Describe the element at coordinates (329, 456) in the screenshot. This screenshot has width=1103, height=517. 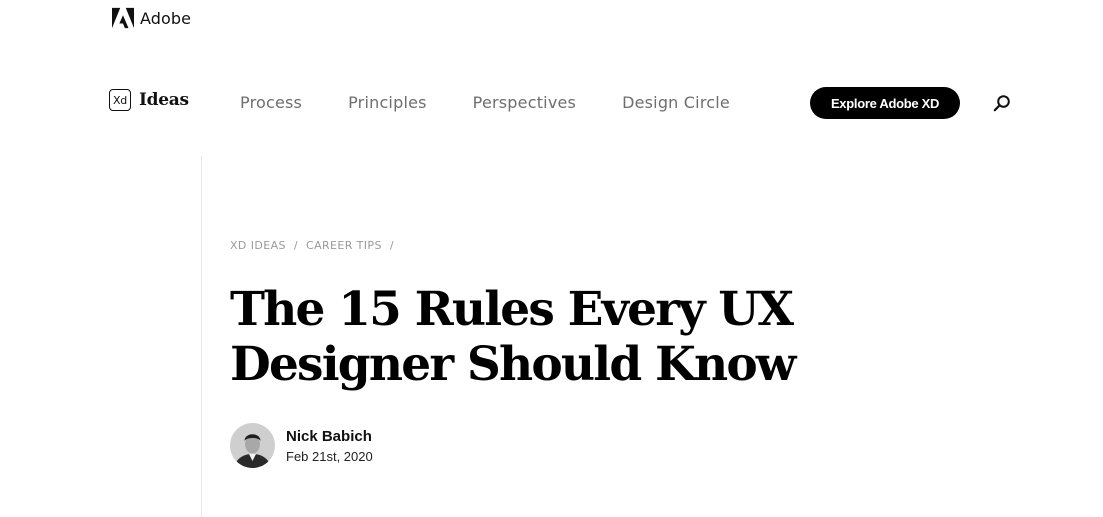
I see `publish-date: Feb 21st, 2020` at that location.